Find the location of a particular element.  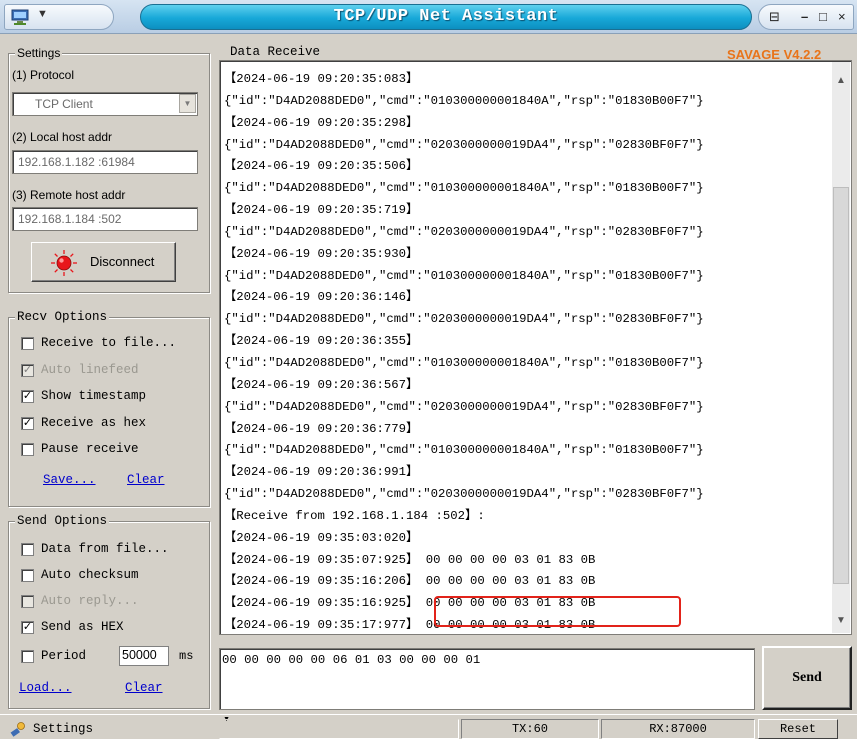

period-value: 50000 is located at coordinates (139, 655).